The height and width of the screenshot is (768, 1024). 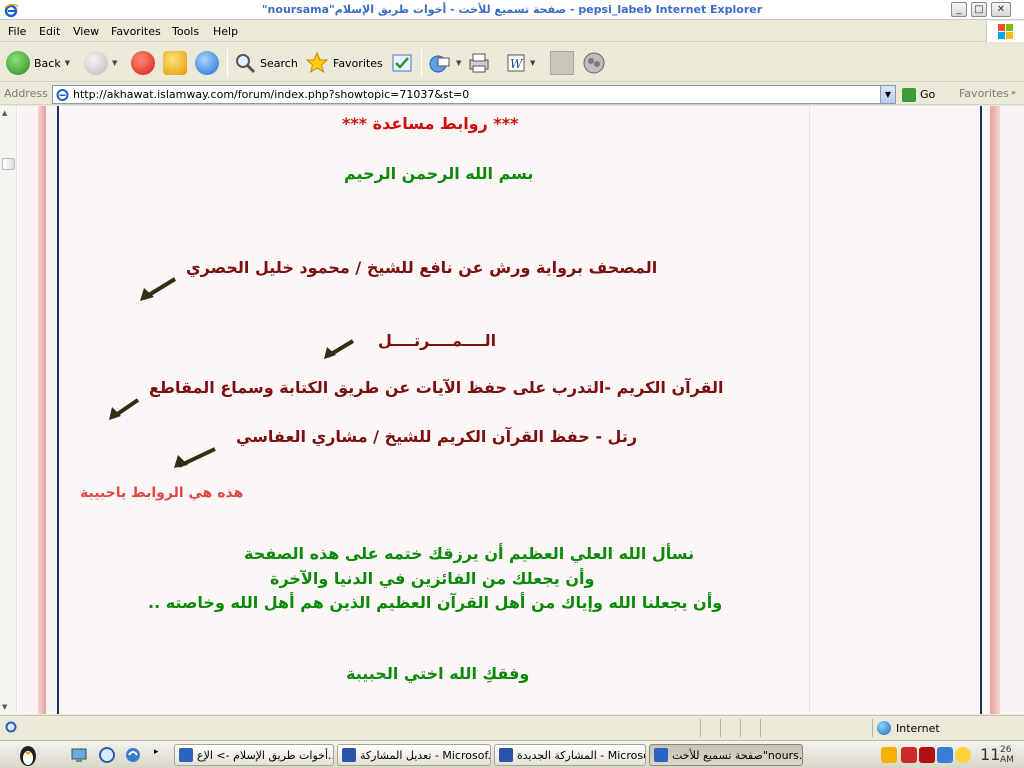 What do you see at coordinates (927, 755) in the screenshot?
I see `tray-kaspersky-icon` at bounding box center [927, 755].